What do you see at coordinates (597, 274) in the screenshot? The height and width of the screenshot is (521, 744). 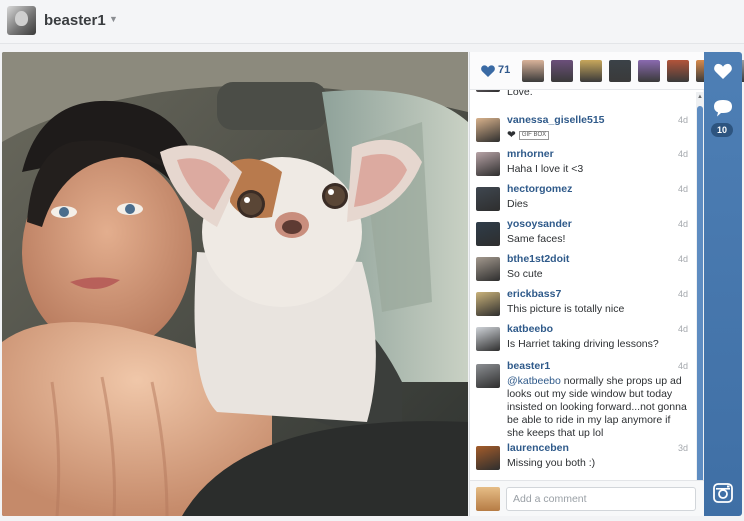 I see `comment-text: So cute` at bounding box center [597, 274].